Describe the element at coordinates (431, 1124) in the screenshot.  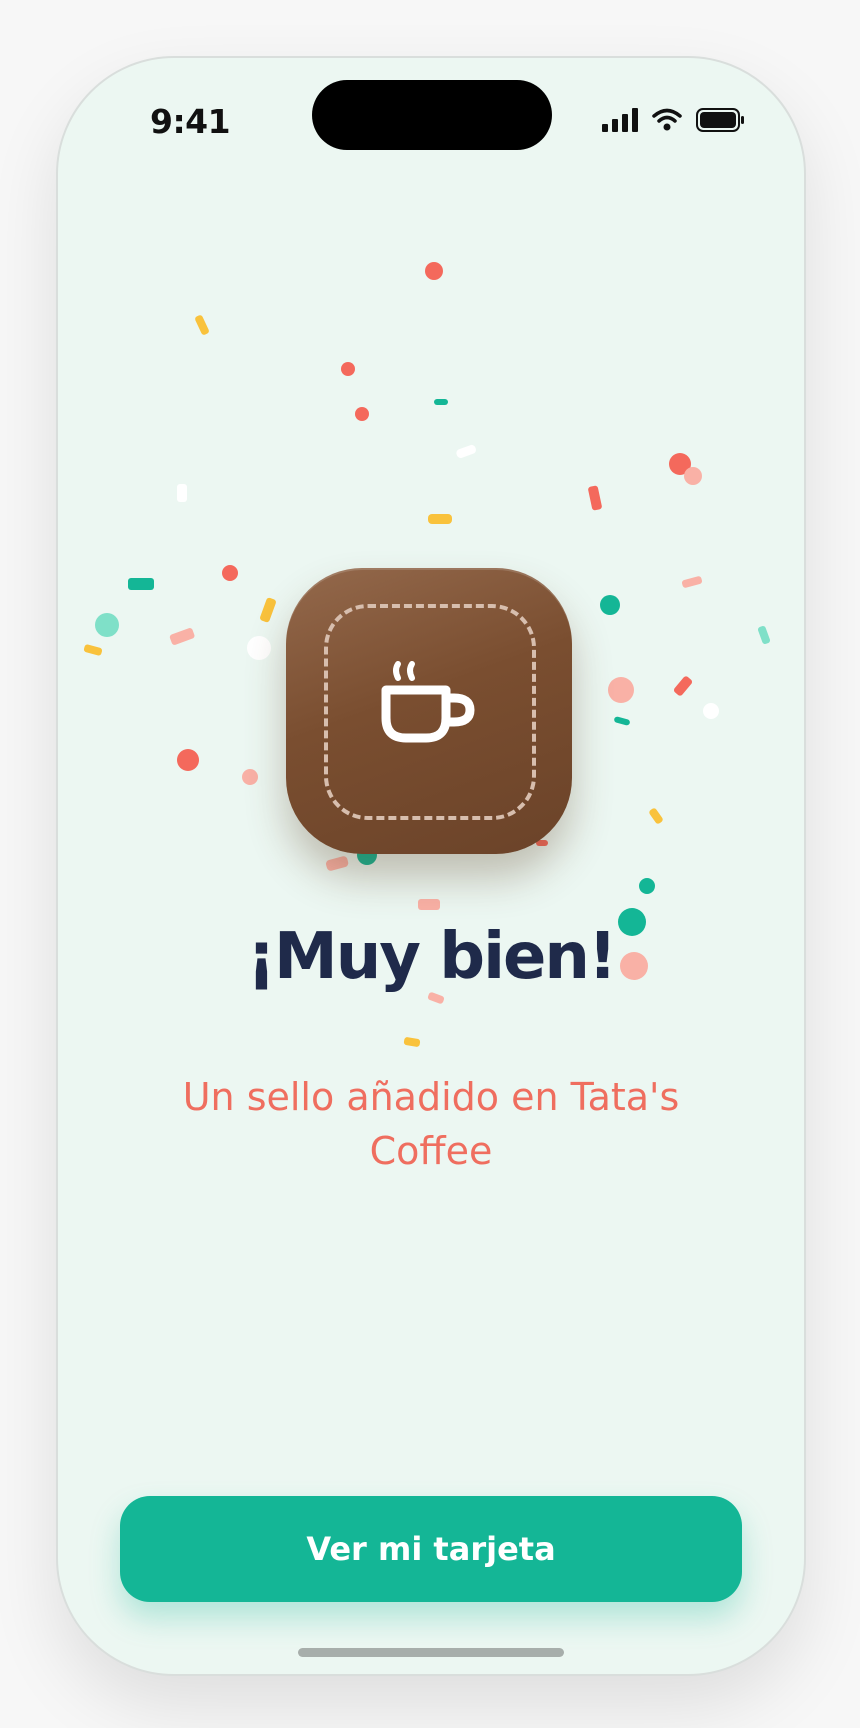
I see `success-subtitle: Un sello añadido en Tata's Coffee` at that location.